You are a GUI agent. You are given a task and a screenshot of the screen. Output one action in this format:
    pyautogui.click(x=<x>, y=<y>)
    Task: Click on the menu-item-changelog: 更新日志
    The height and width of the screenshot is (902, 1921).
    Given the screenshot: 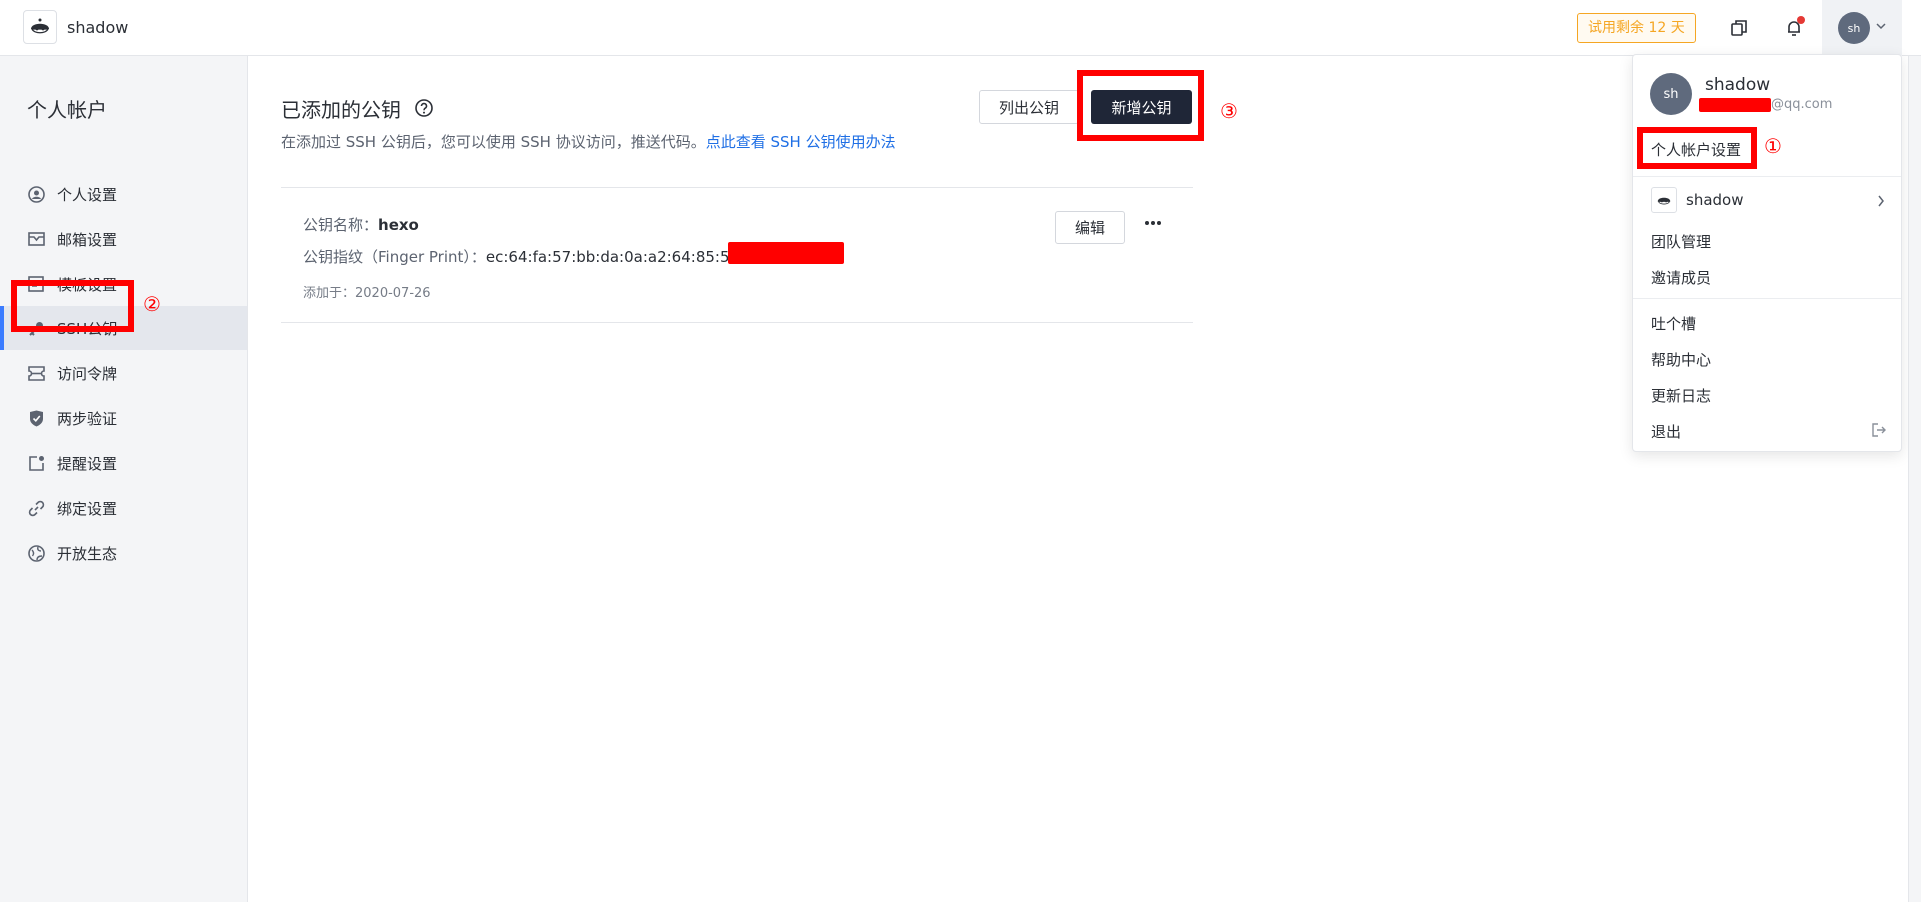 What is the action you would take?
    pyautogui.click(x=1681, y=395)
    